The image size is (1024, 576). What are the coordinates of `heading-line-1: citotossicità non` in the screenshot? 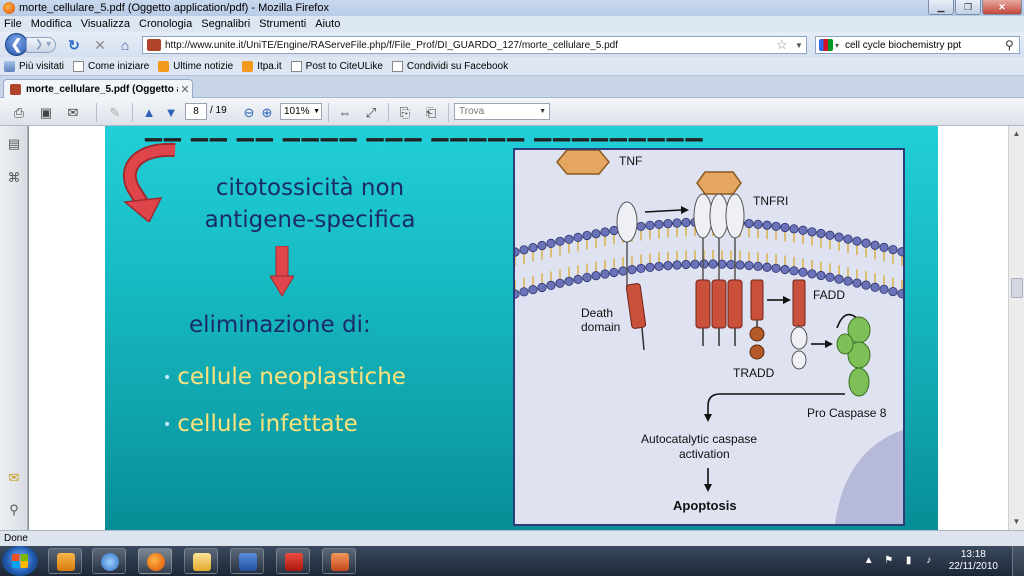 It's located at (310, 188).